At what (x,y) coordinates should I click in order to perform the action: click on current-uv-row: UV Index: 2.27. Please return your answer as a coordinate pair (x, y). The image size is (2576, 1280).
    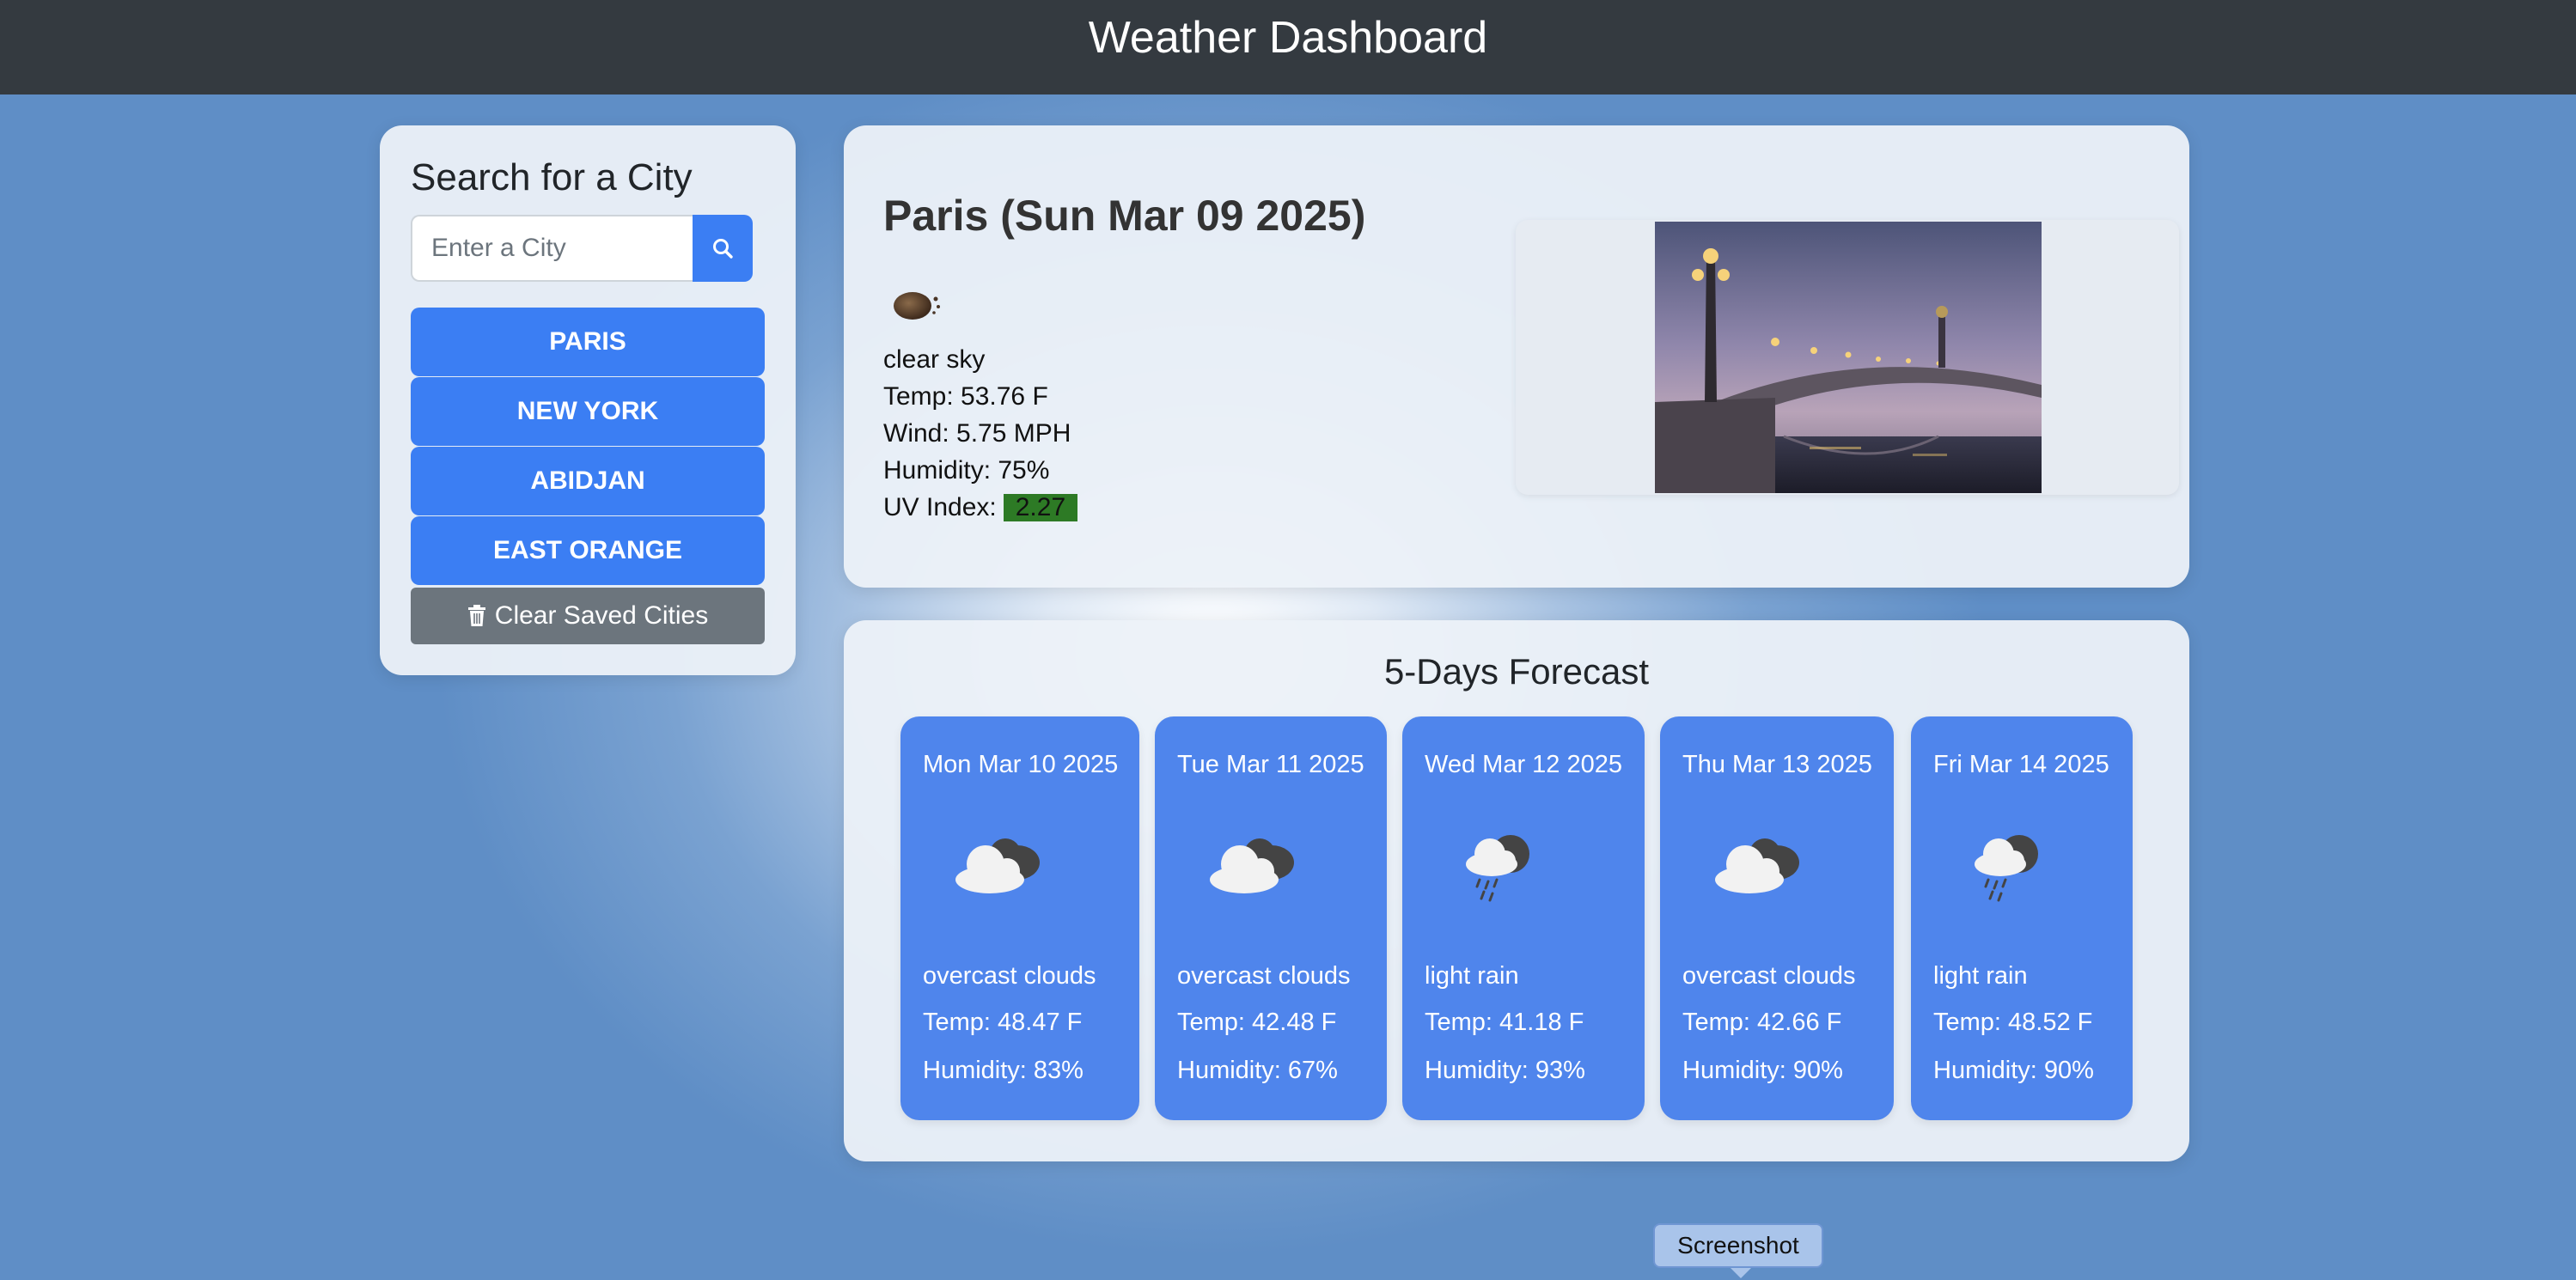
    Looking at the image, I should click on (980, 507).